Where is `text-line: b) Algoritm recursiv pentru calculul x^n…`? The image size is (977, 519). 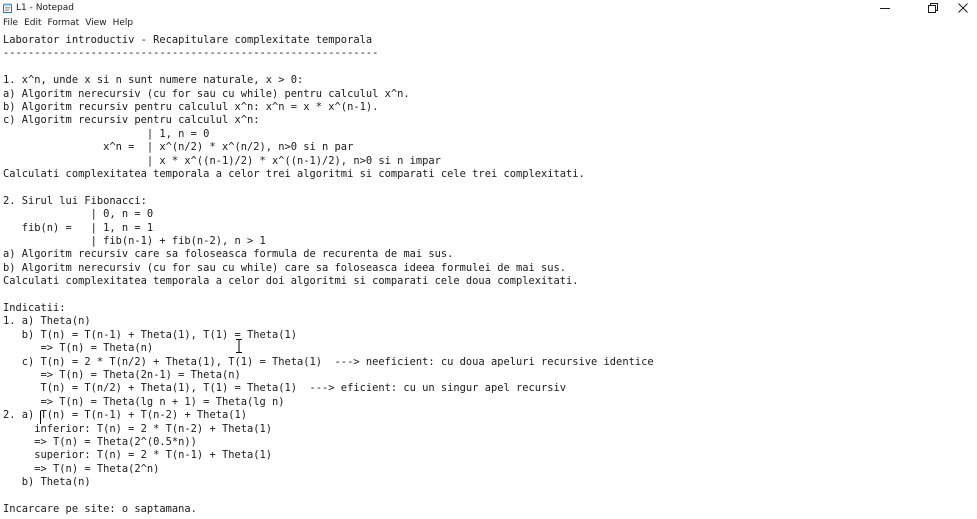 text-line: b) Algoritm recursiv pentru calculul x^n… is located at coordinates (190, 107).